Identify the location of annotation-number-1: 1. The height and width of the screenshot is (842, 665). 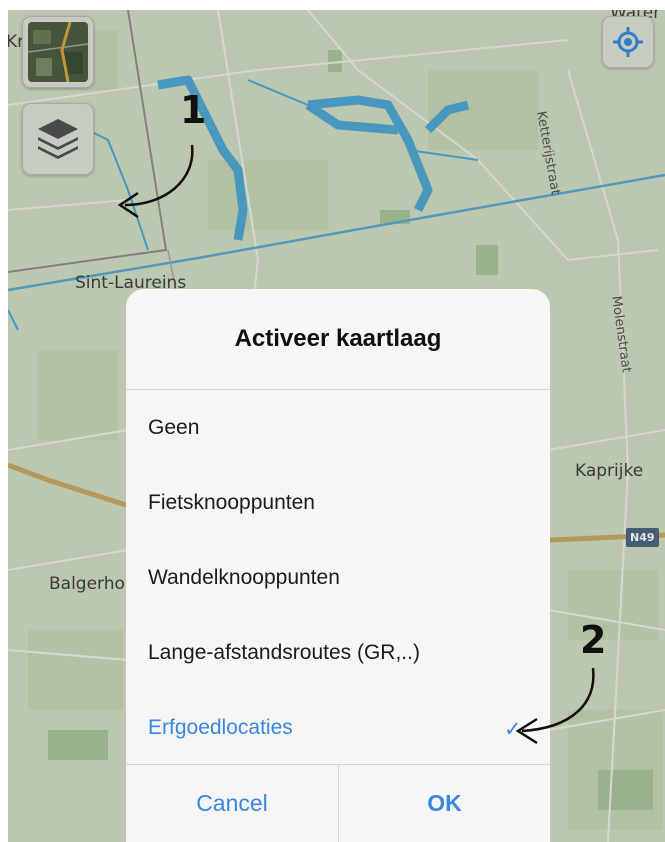
(193, 110).